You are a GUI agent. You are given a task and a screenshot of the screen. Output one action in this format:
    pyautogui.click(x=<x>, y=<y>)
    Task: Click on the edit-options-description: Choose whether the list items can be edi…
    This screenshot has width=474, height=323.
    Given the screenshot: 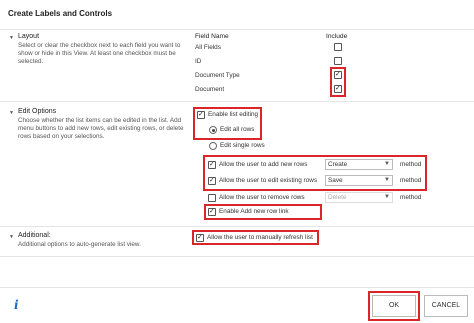 What is the action you would take?
    pyautogui.click(x=101, y=128)
    